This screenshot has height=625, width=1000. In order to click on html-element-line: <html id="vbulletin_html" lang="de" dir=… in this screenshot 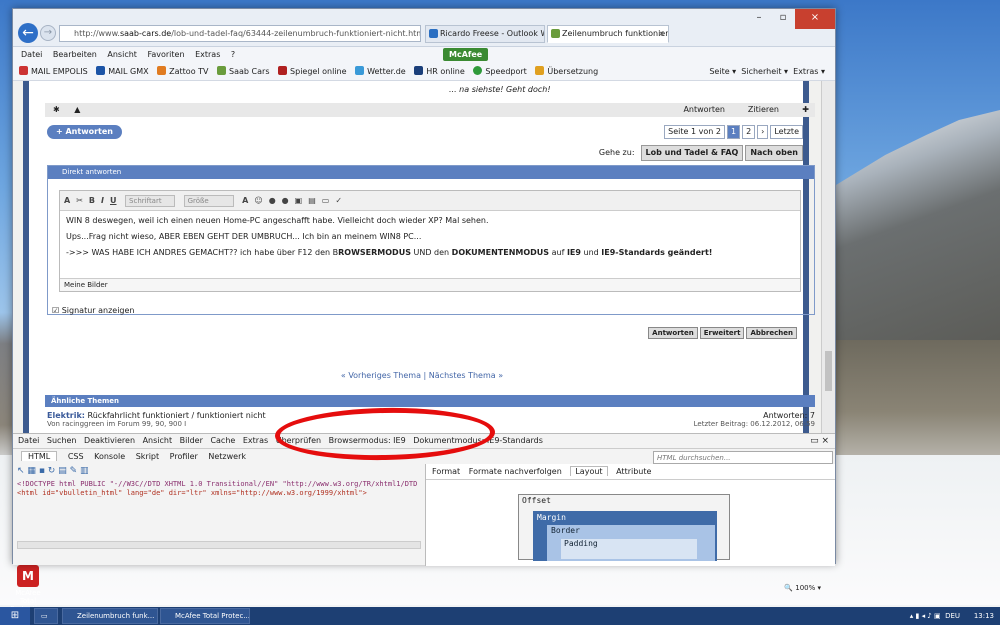, I will do `click(220, 493)`.